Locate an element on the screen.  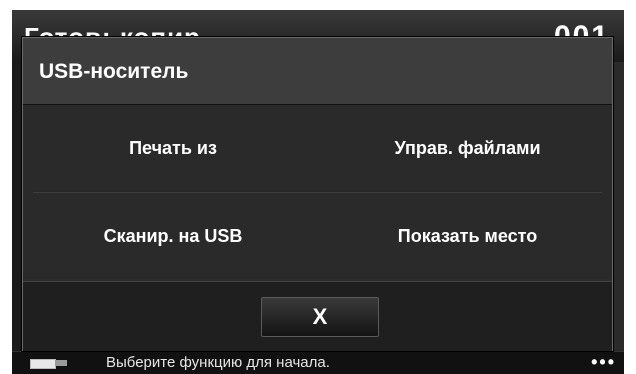
scan-to-usb-button: Сканир. на USB is located at coordinates (173, 236).